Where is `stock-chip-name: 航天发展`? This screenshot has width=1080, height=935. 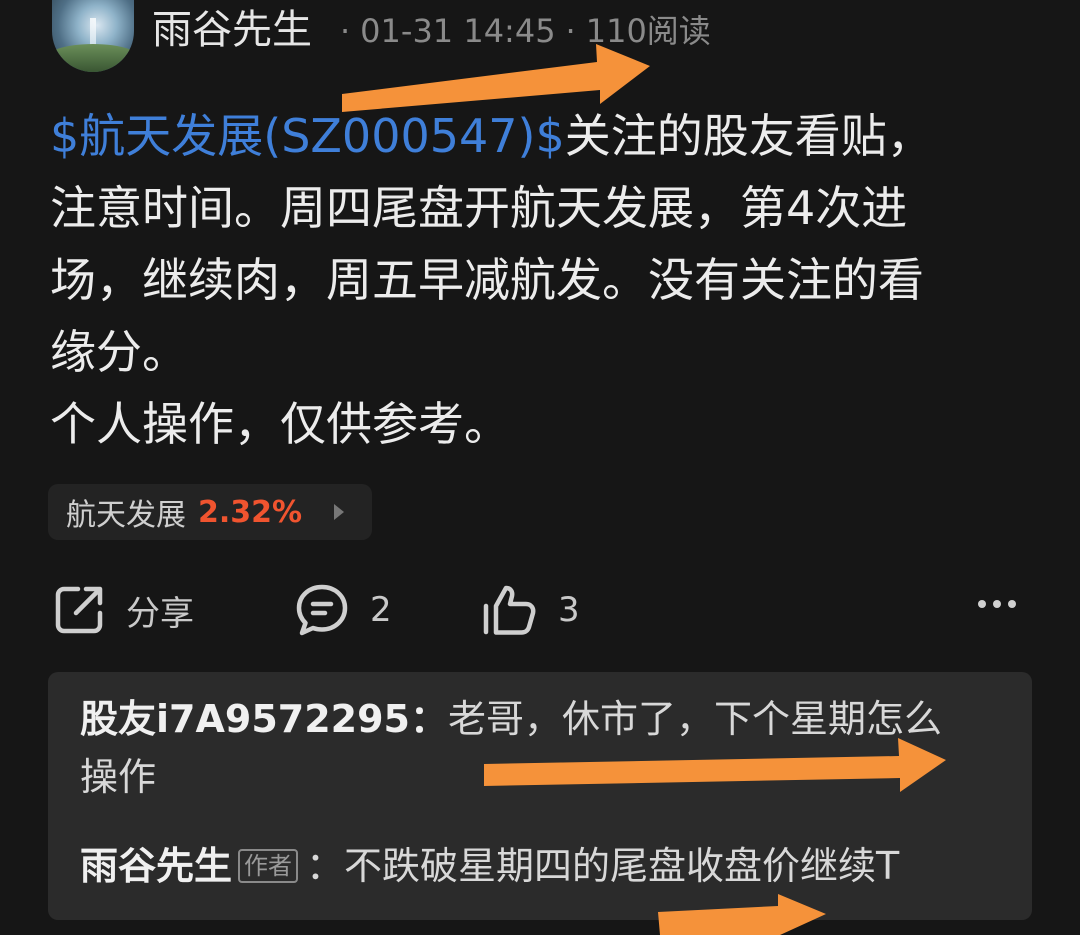
stock-chip-name: 航天发展 is located at coordinates (126, 515).